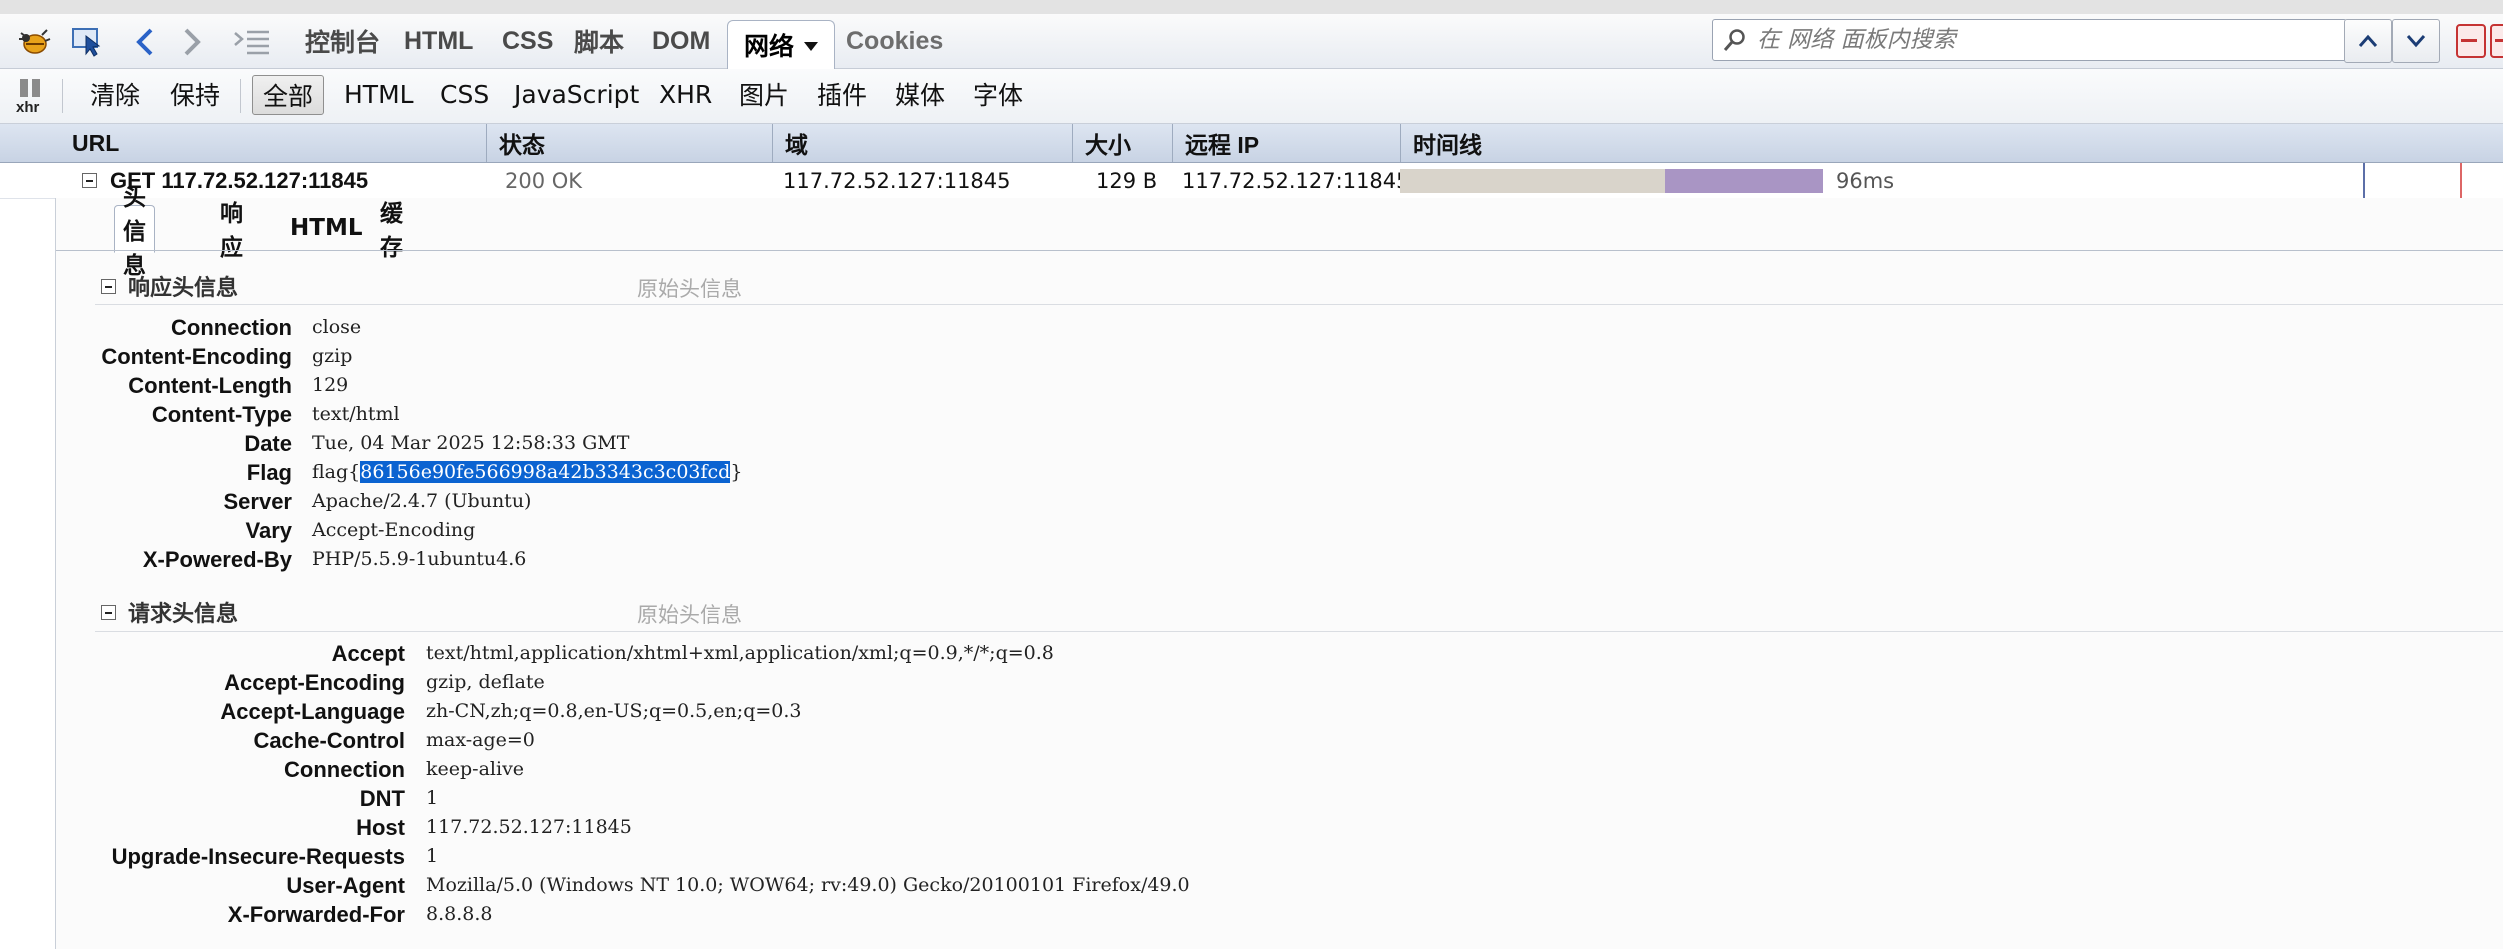  I want to click on tab-headers: 头信息, so click(134, 232).